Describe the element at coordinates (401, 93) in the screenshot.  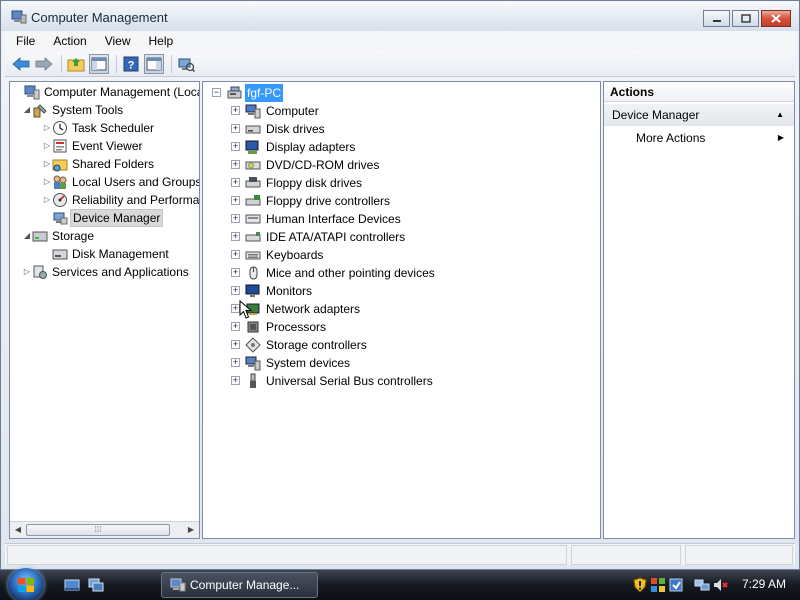
I see `device-tree-root: − fgf-PC` at that location.